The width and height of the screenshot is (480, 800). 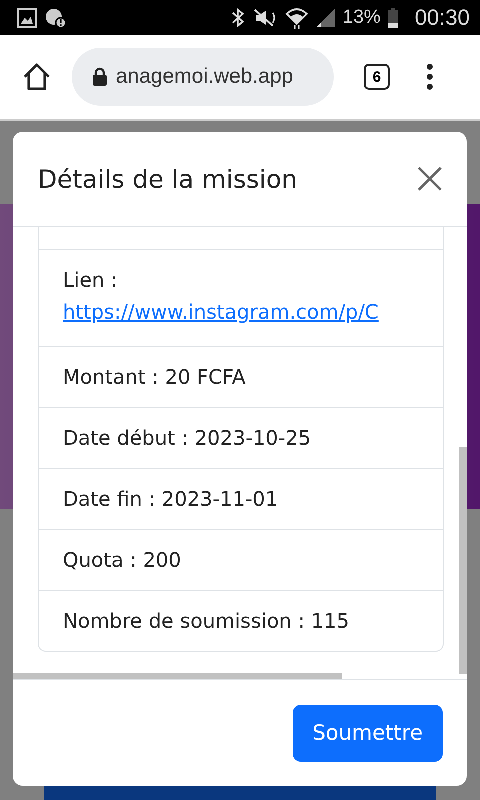 I want to click on tab-count-button: 6, so click(x=377, y=77).